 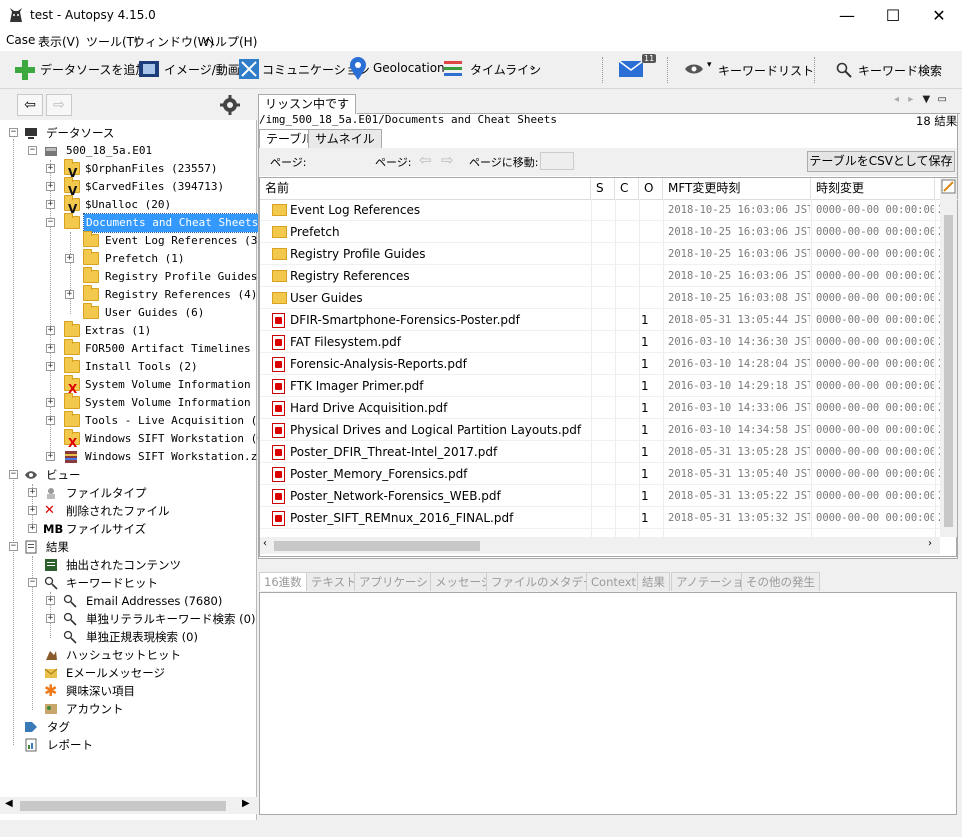 What do you see at coordinates (141, 223) in the screenshot?
I see `tree-node-documents: − Documents and Cheat Sheets (1` at bounding box center [141, 223].